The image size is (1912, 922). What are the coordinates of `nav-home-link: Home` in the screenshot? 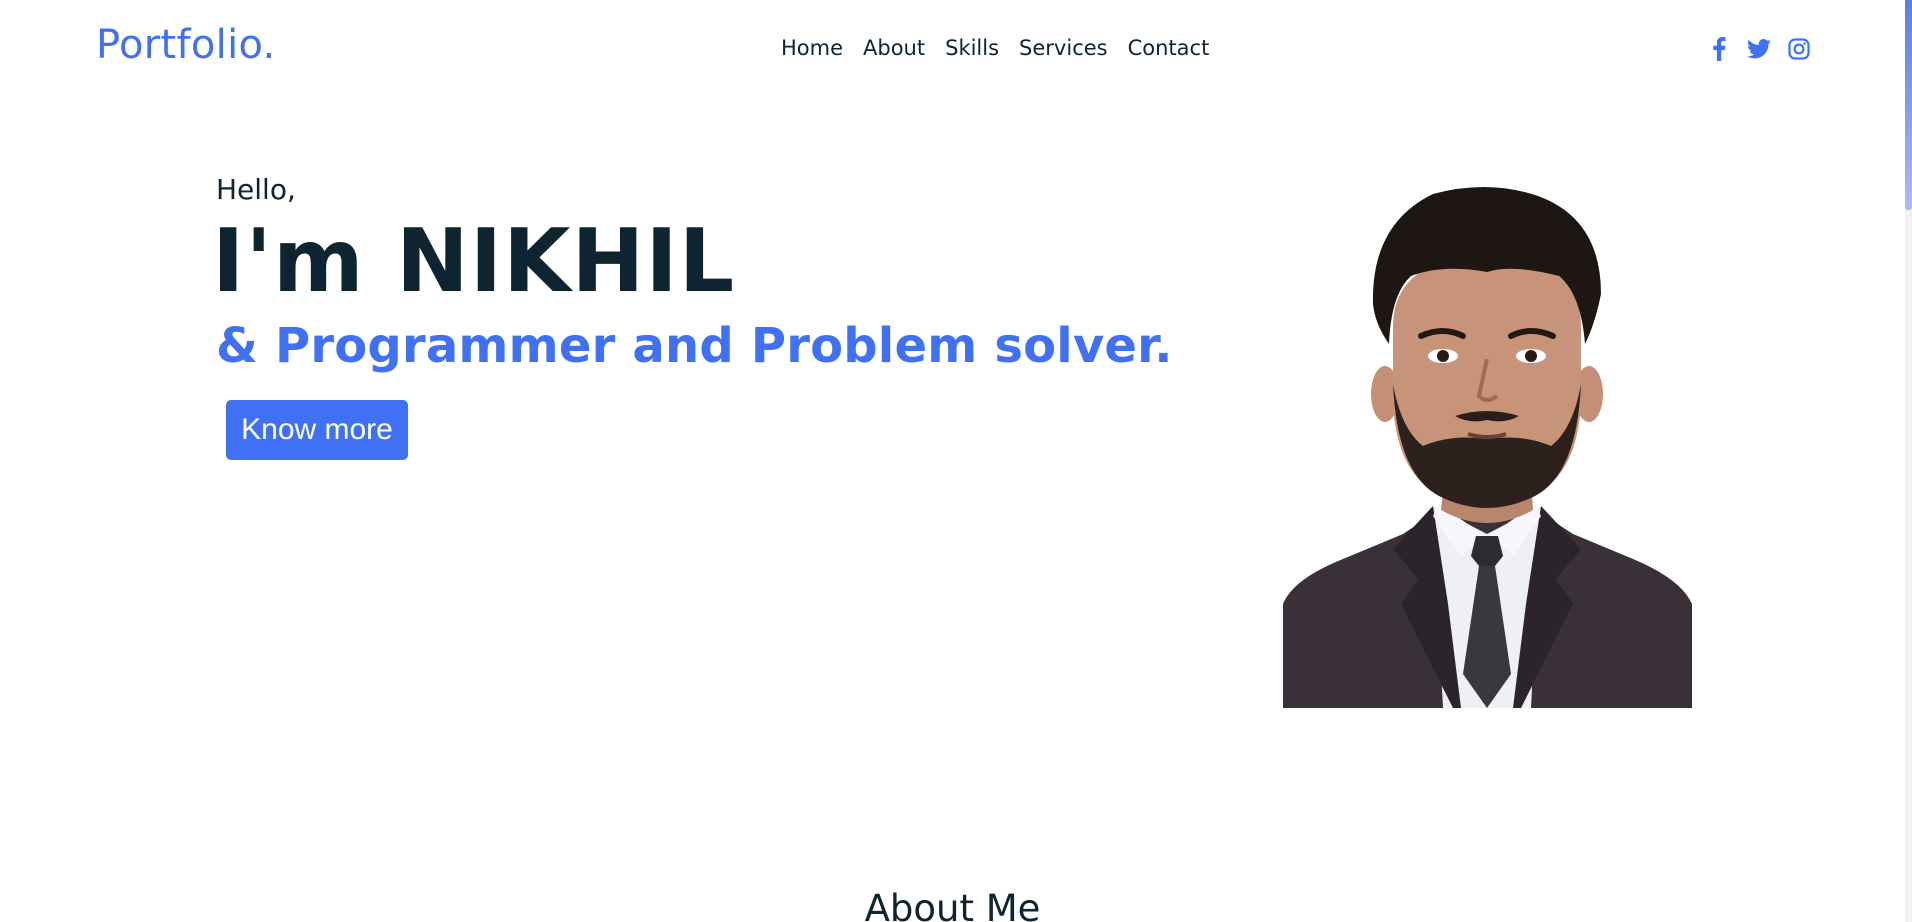 It's located at (812, 48).